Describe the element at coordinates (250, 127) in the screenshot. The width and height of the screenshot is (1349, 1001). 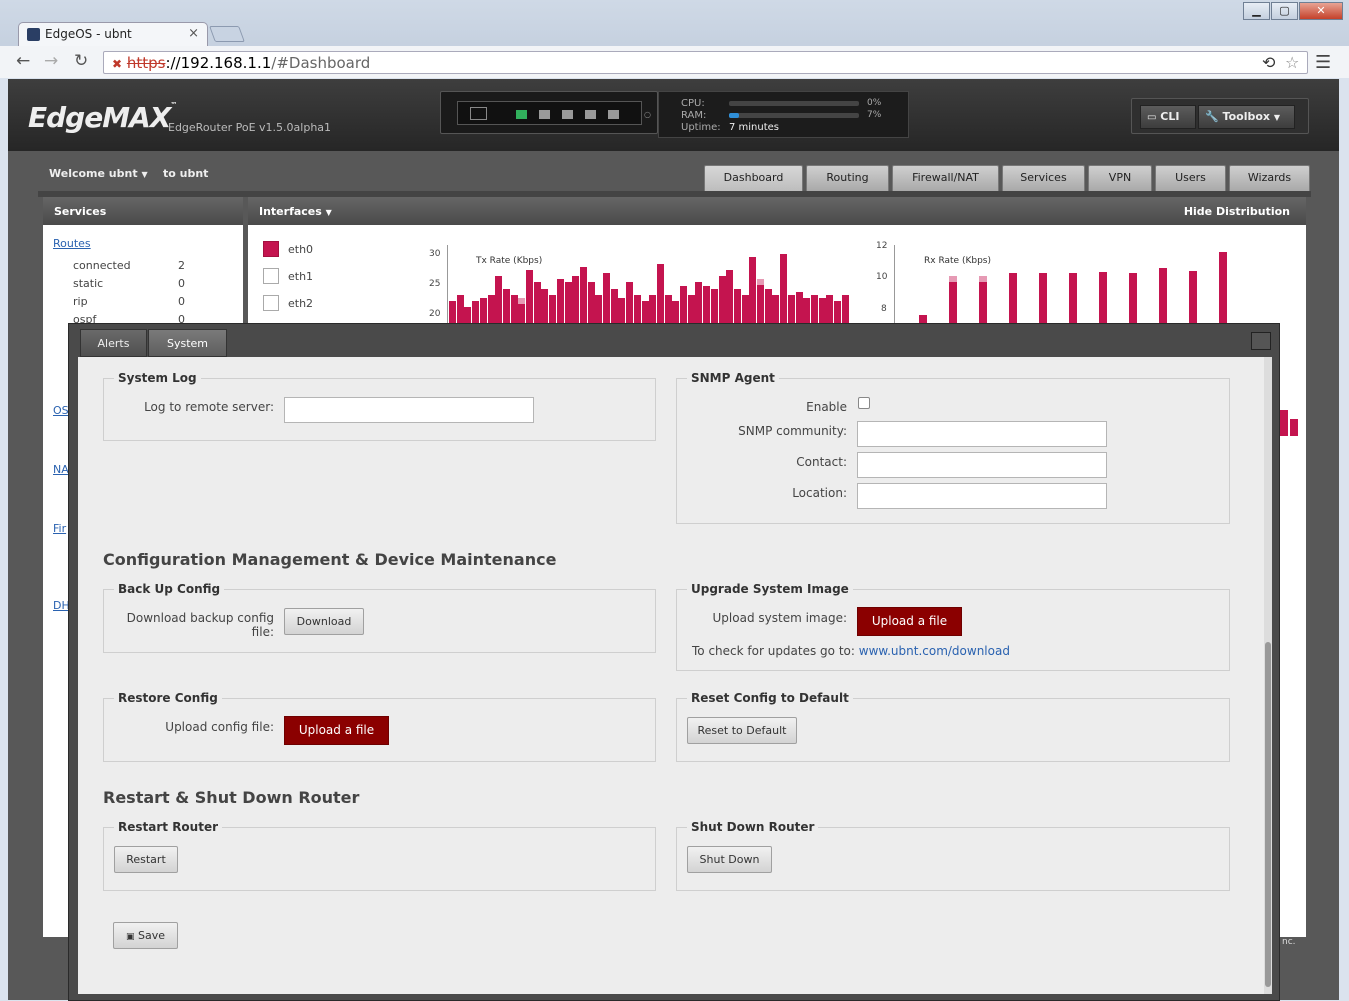
I see `router-model: EdgeRouter PoE v1.5.0alpha1` at that location.